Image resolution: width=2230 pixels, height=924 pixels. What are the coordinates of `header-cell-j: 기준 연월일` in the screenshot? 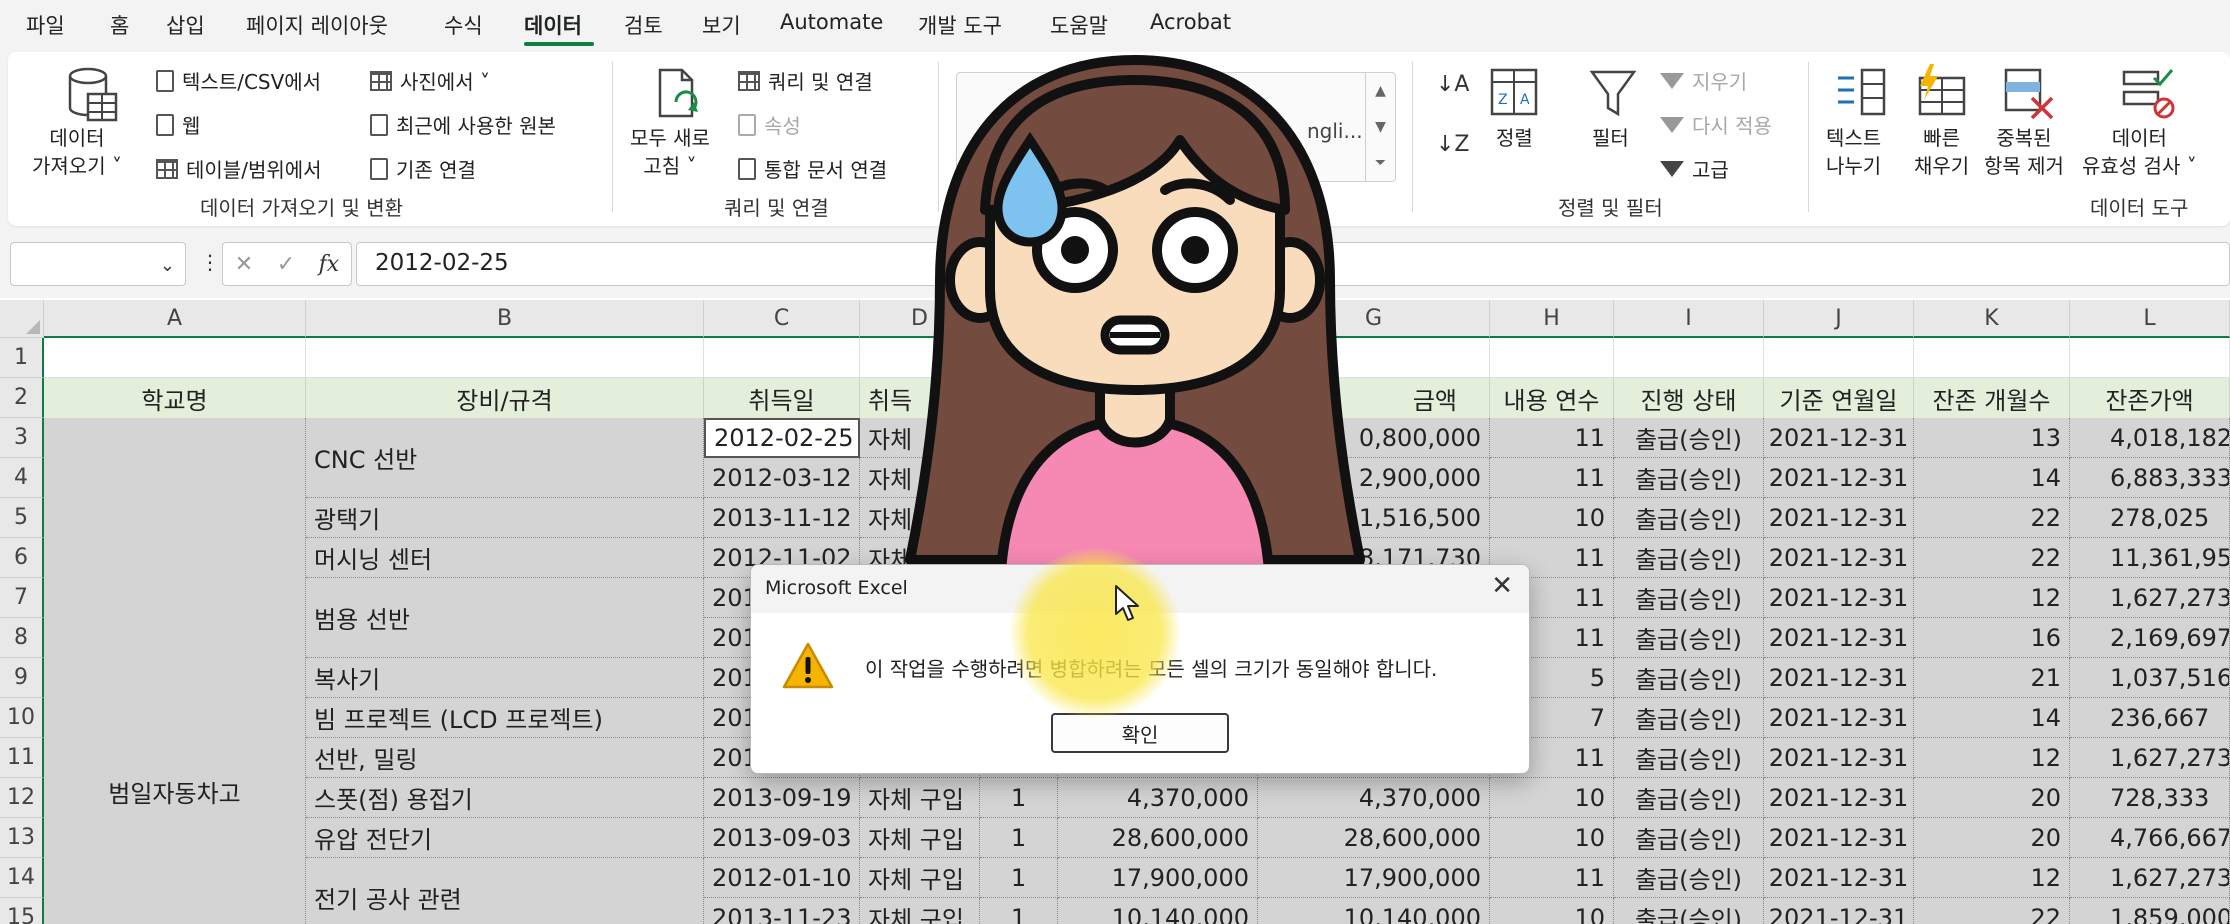 It's located at (1839, 398).